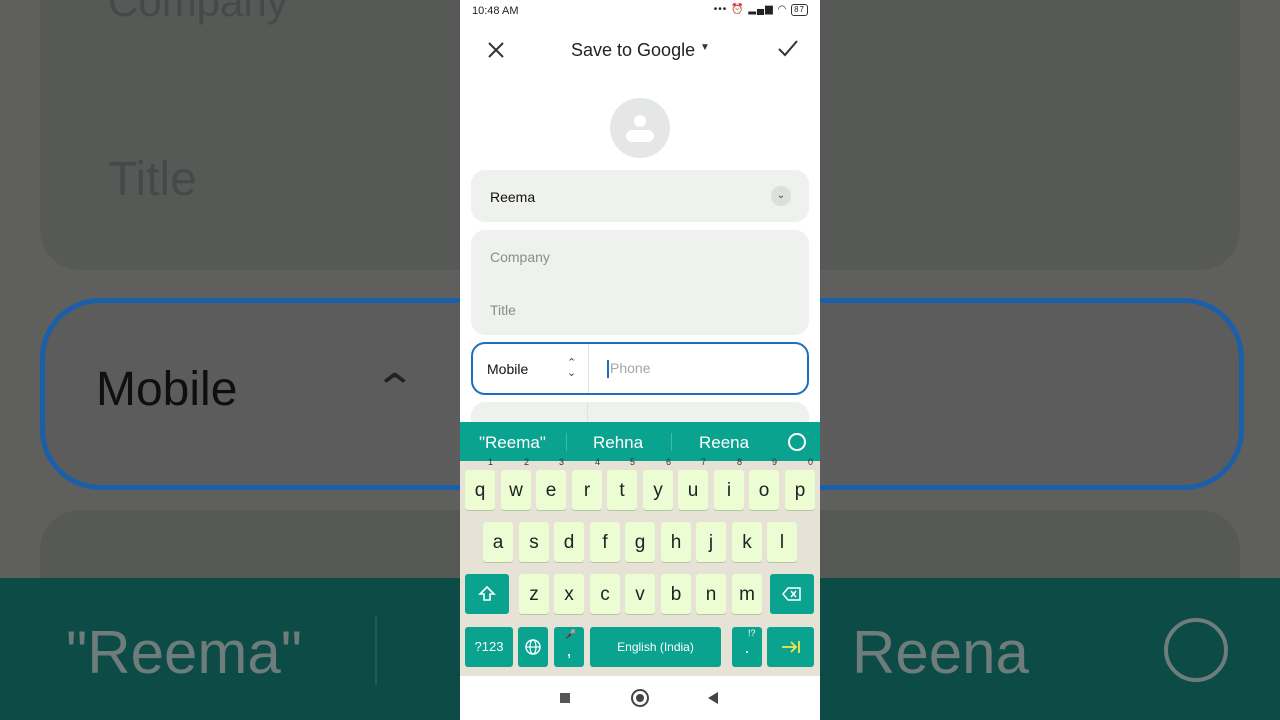 The image size is (1280, 720). Describe the element at coordinates (587, 483) in the screenshot. I see `key-r: r4` at that location.